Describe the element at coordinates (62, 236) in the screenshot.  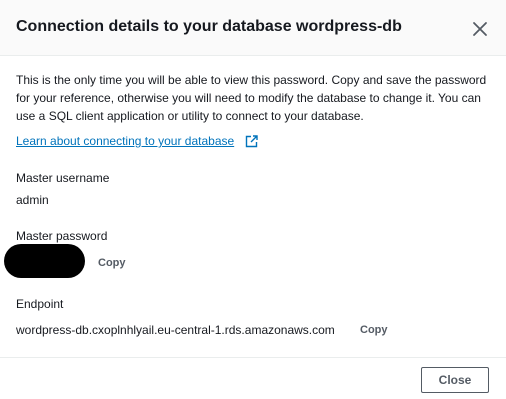
I see `master-password-label: Master password` at that location.